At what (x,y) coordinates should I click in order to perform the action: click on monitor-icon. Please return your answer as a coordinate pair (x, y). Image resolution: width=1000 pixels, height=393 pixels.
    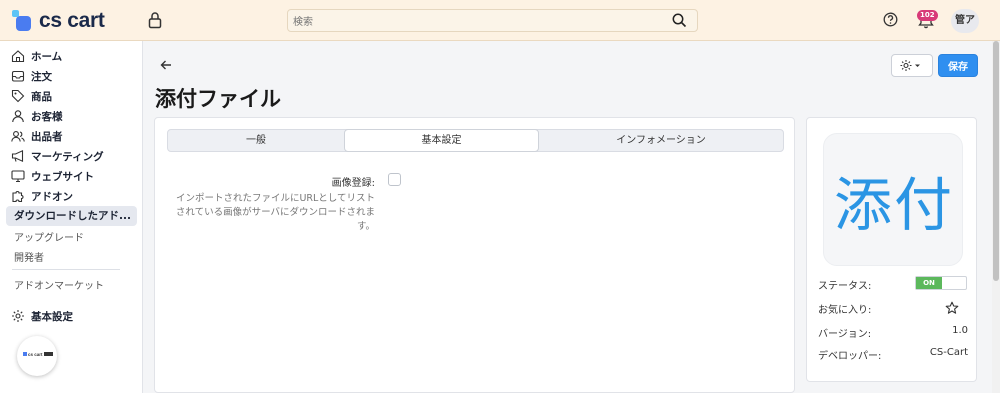
    Looking at the image, I should click on (18, 176).